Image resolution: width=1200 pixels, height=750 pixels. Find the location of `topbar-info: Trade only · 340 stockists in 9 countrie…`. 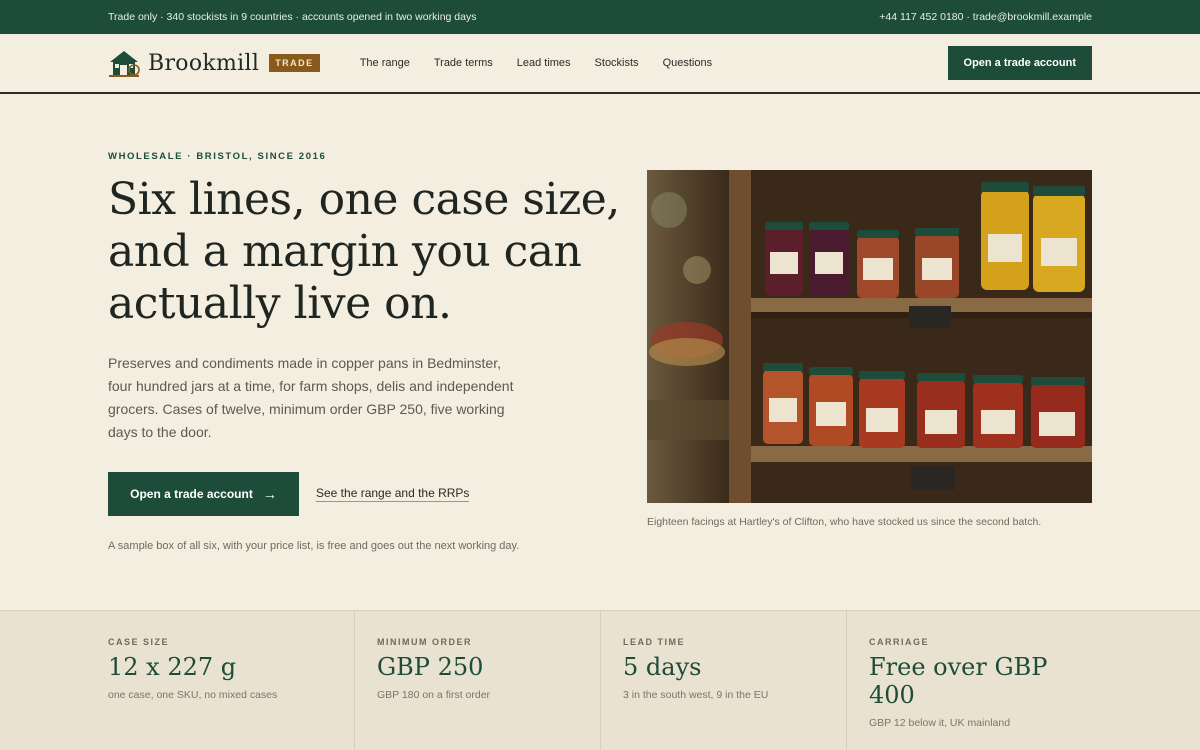

topbar-info: Trade only · 340 stockists in 9 countrie… is located at coordinates (292, 17).